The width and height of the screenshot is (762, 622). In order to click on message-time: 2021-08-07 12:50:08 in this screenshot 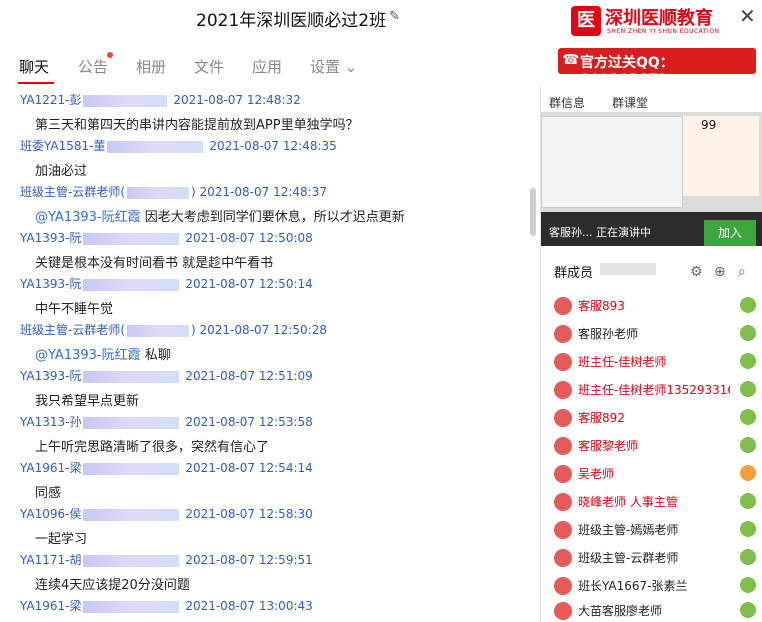, I will do `click(249, 238)`.